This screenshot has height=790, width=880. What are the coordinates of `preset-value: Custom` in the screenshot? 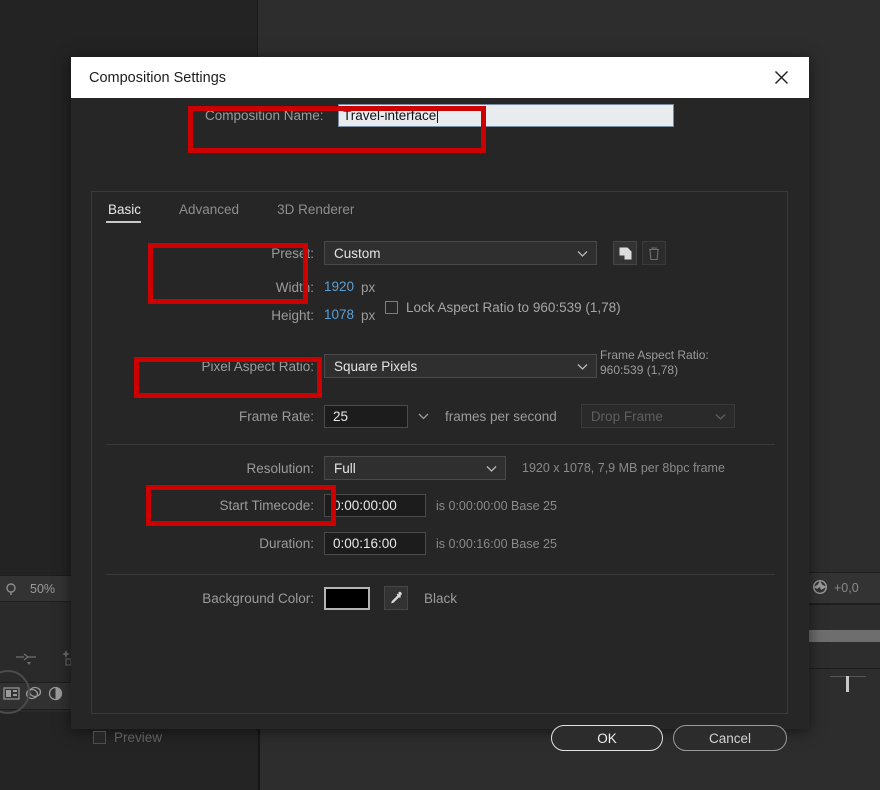 It's located at (357, 253).